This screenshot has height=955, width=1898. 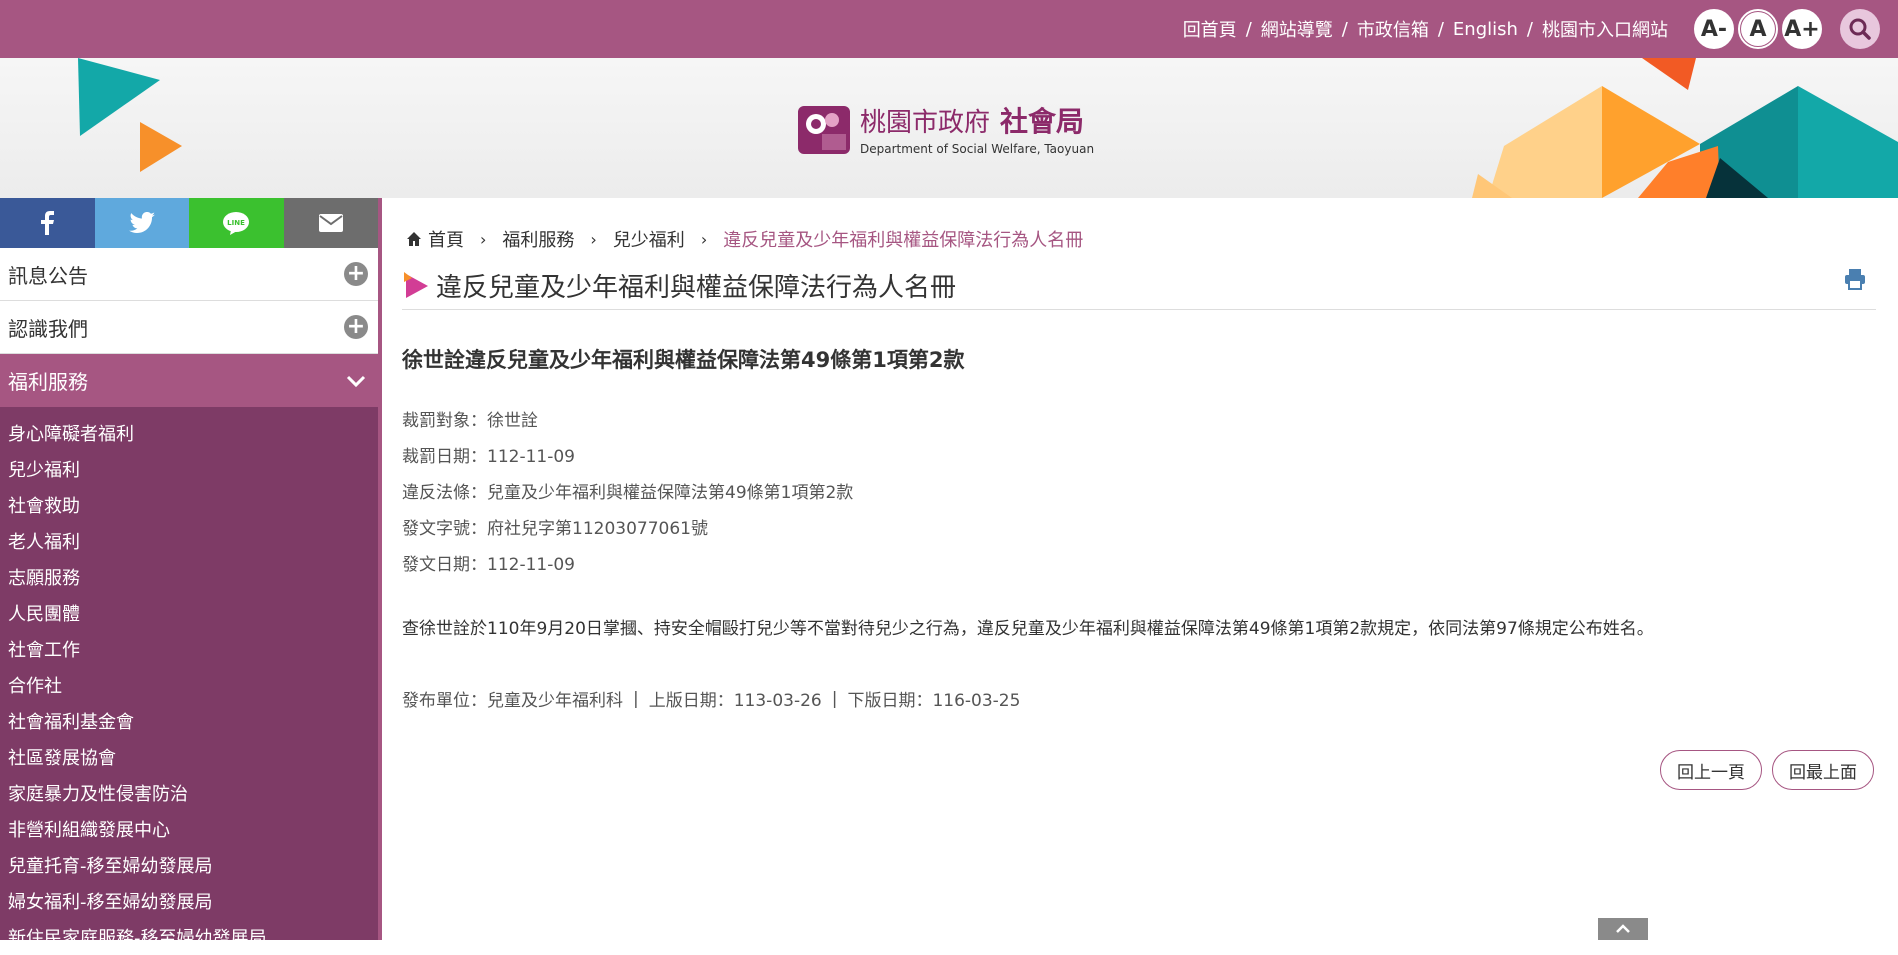 I want to click on page-buttons: 回上一頁 回最上面, so click(x=1762, y=770).